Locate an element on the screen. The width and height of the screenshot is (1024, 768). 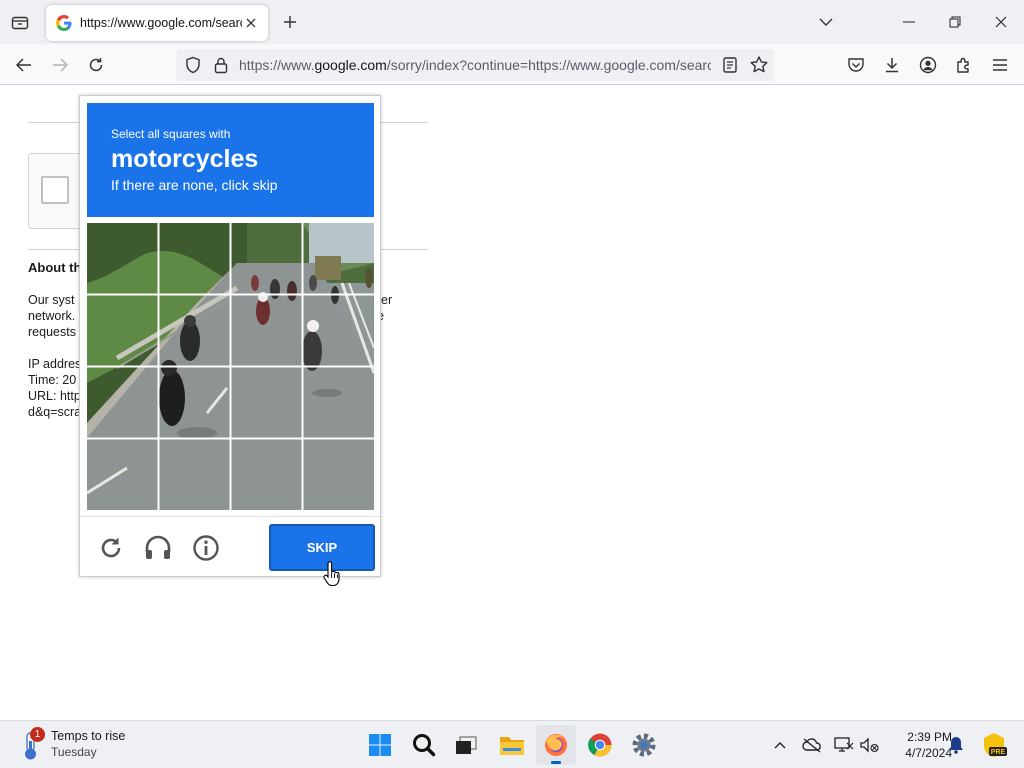
captcha-hint: If there are none, click skip is located at coordinates (194, 185).